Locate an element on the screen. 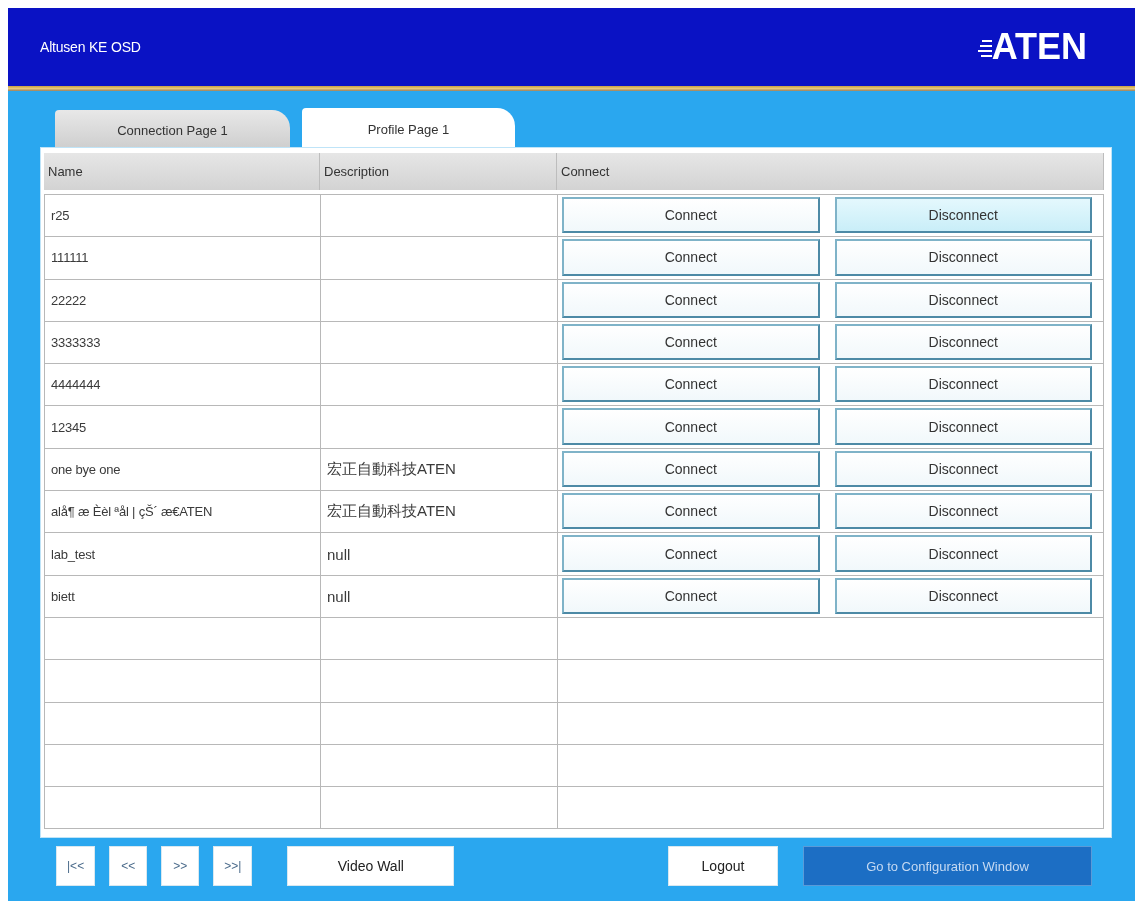 The width and height of the screenshot is (1143, 907). tab: Connection Page 1 is located at coordinates (172, 128).